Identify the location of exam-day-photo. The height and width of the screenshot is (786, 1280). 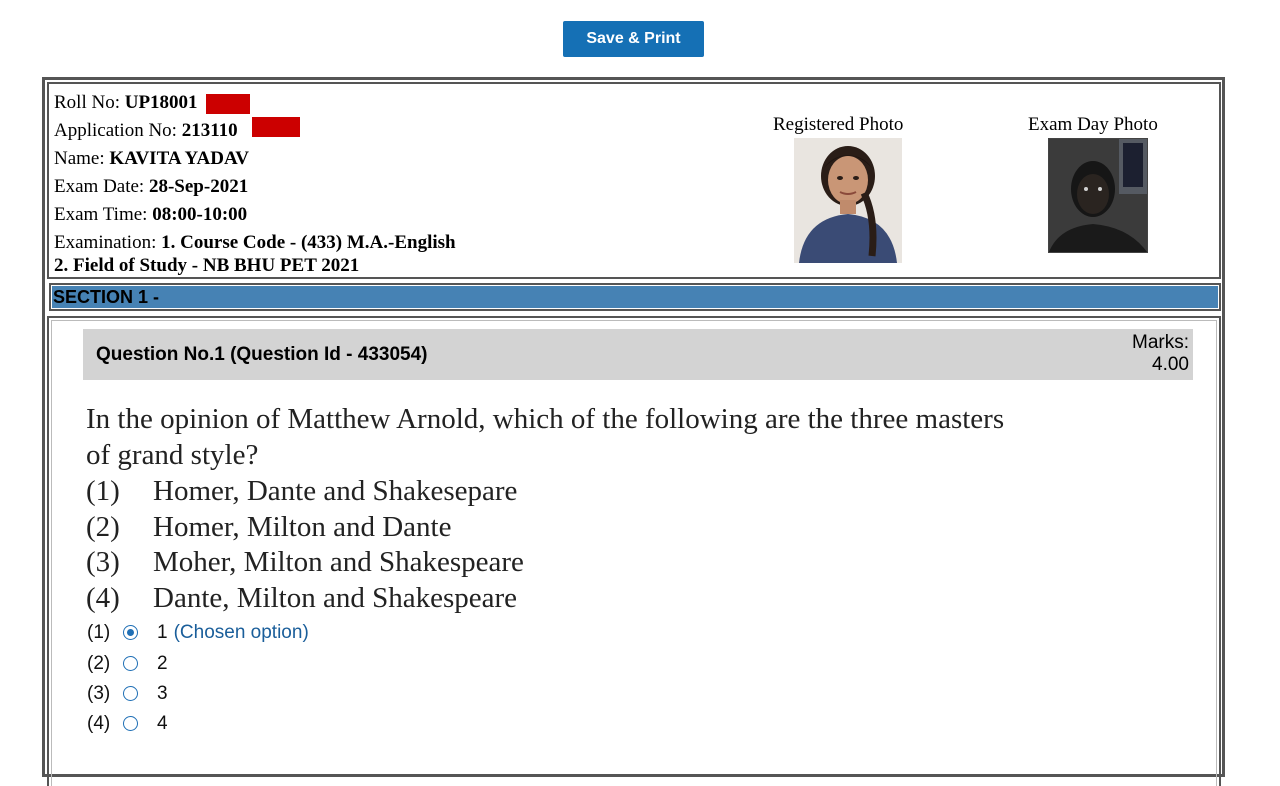
(1098, 195).